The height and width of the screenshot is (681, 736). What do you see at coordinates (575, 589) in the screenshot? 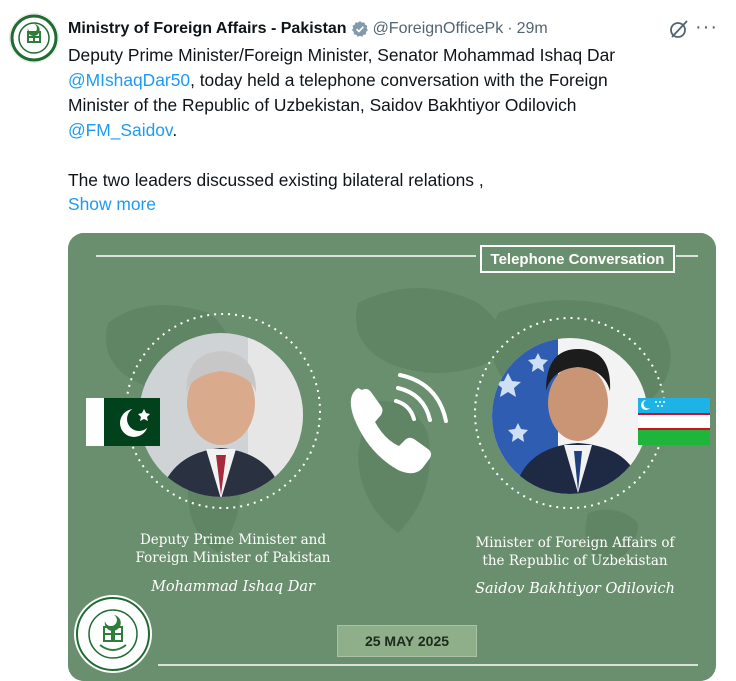
I see `right-signature: Saidov Bakhtiyor Odilovich` at bounding box center [575, 589].